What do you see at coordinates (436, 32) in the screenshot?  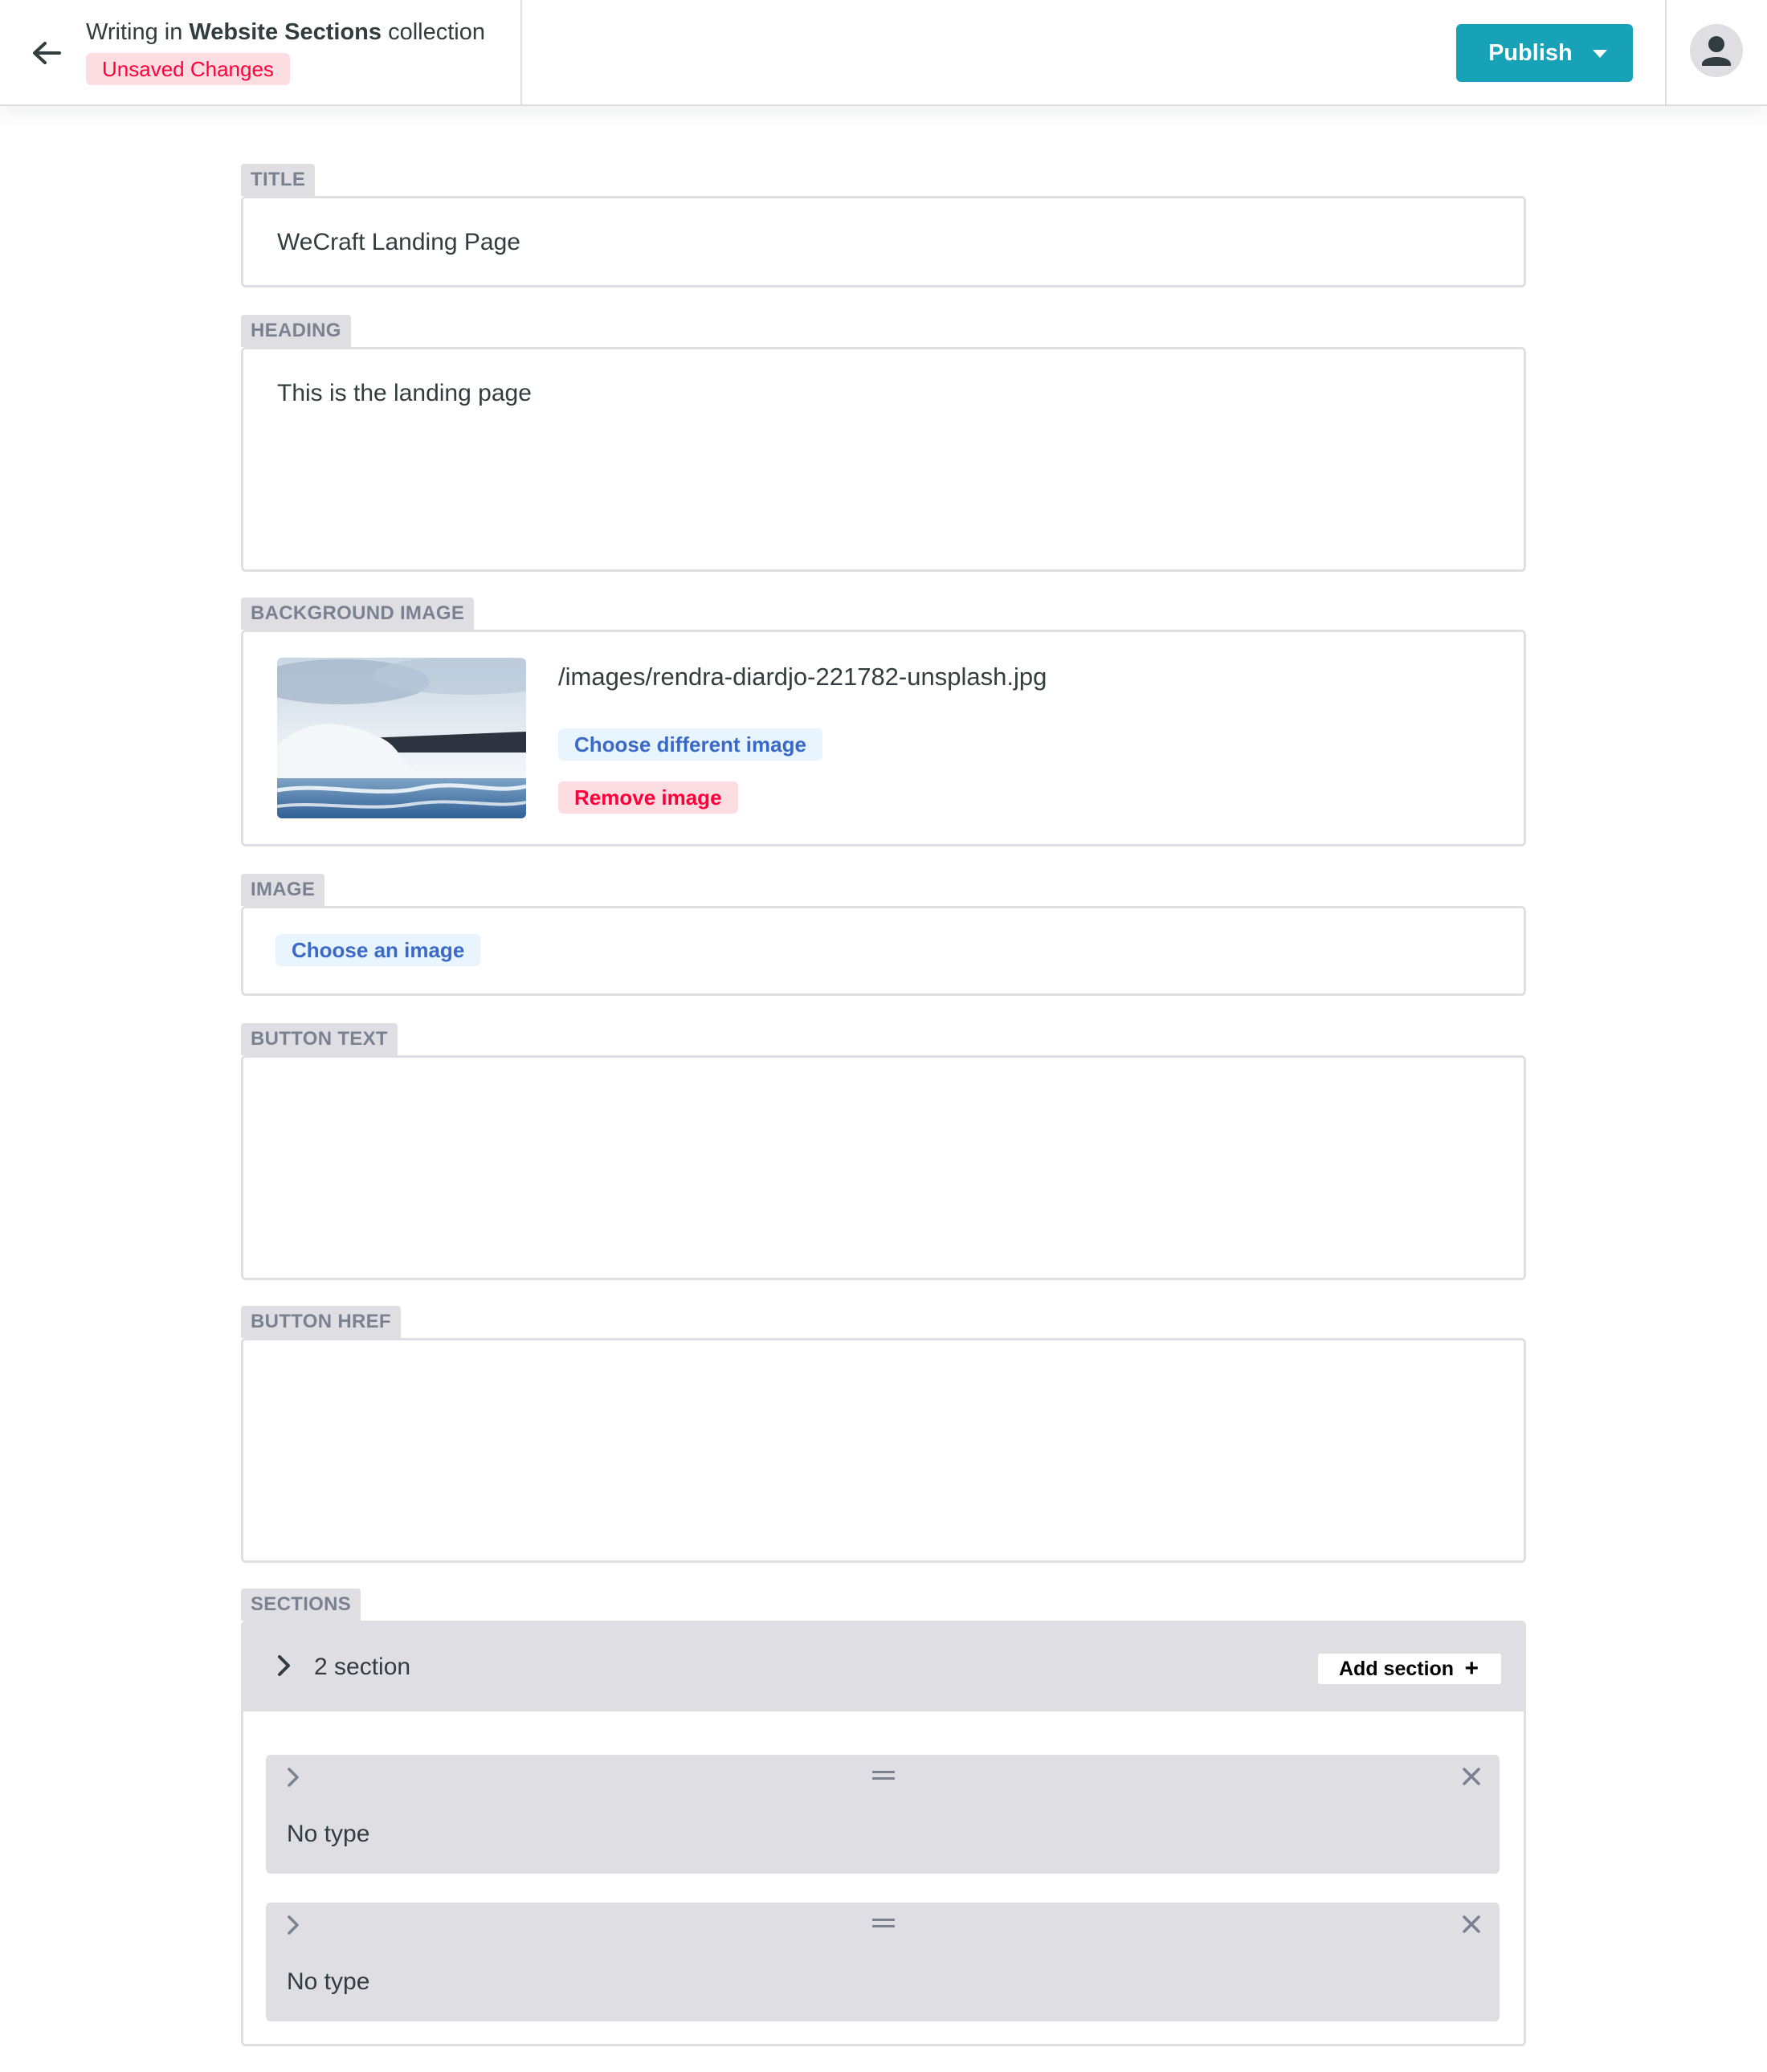 I see `writing-suffix: collection` at bounding box center [436, 32].